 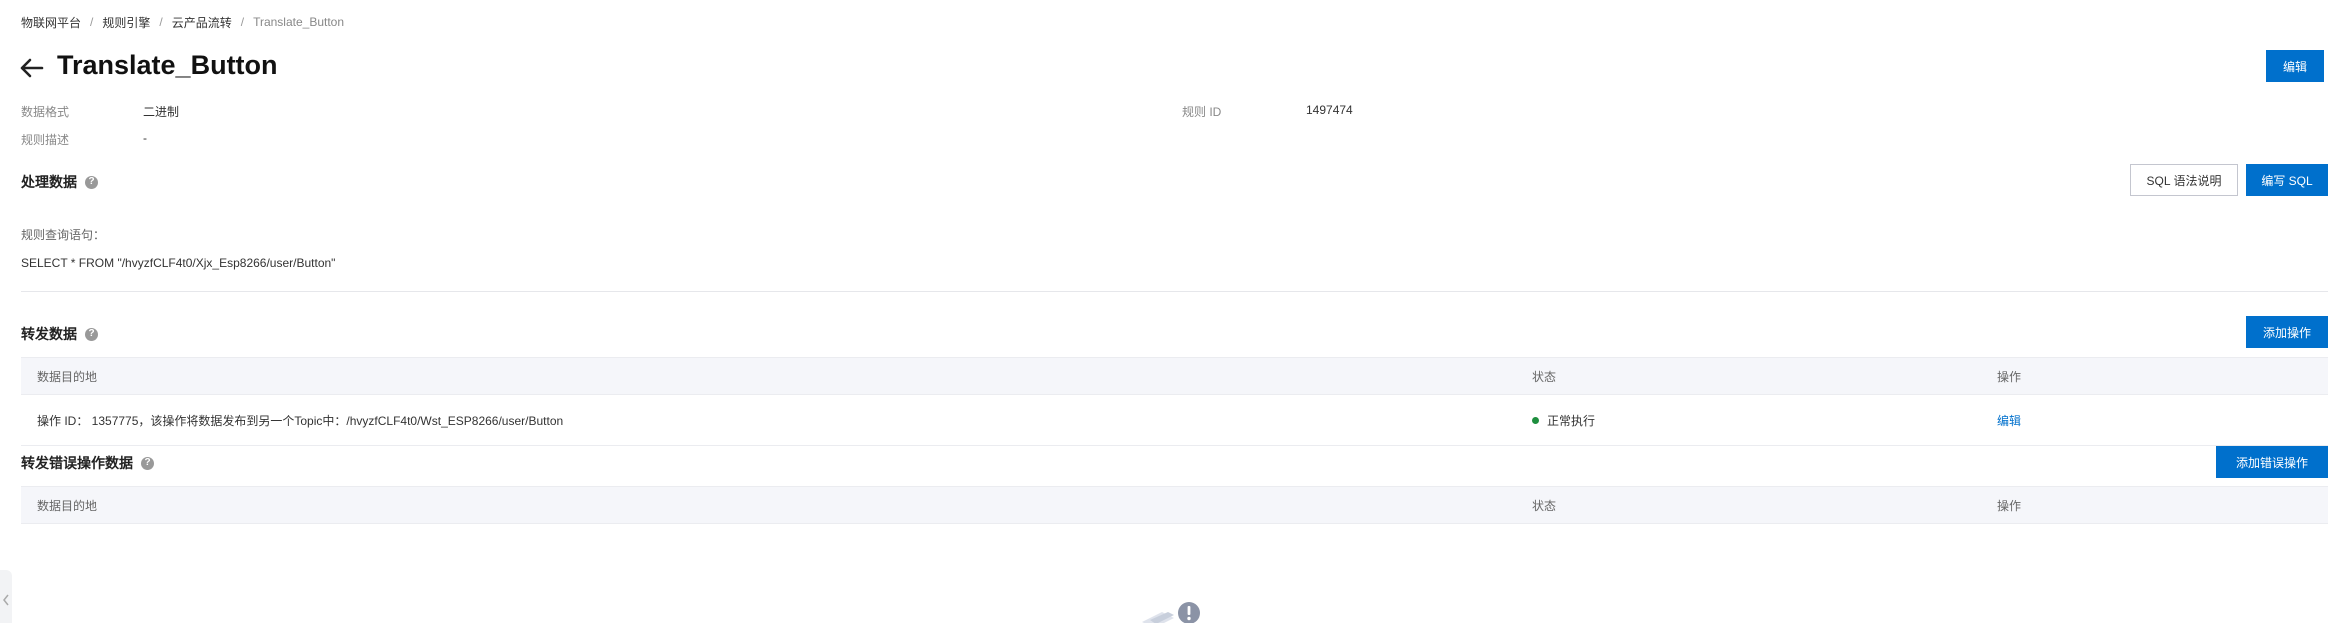 I want to click on data-format-value: 二进制, so click(x=161, y=112).